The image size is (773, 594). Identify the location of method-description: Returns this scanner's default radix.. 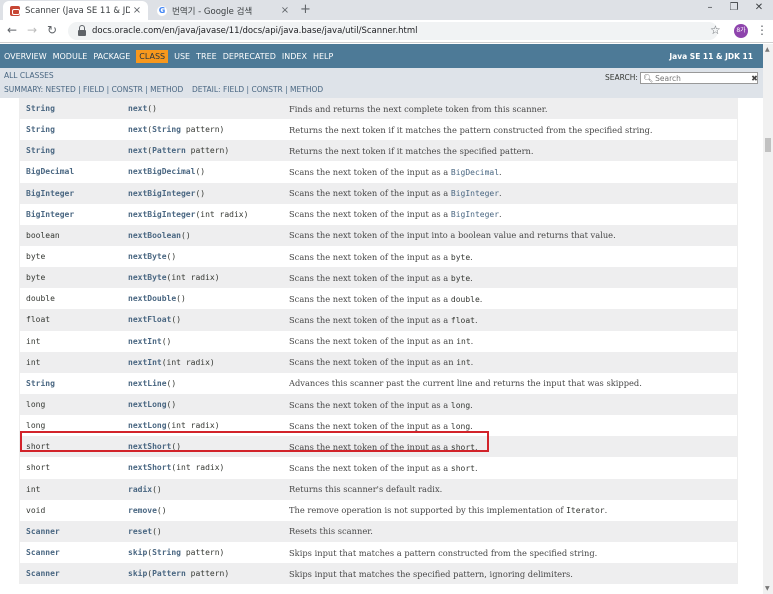
(366, 489).